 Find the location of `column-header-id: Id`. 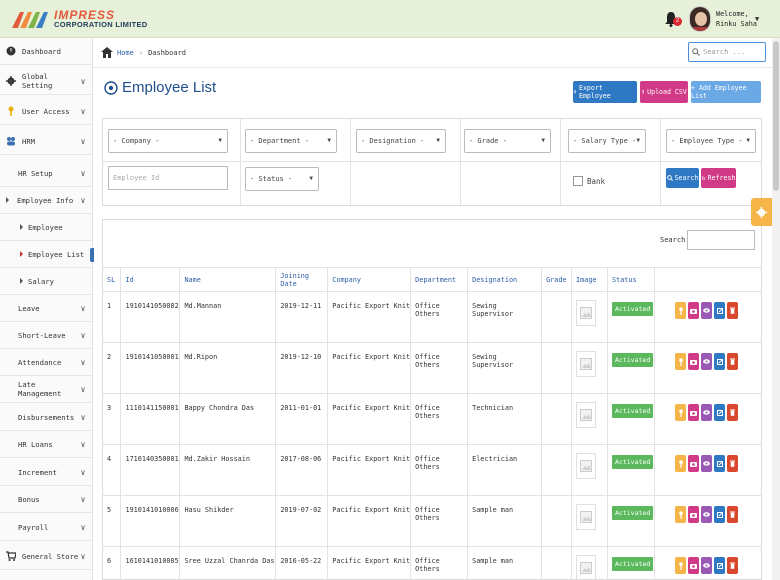

column-header-id: Id is located at coordinates (150, 279).